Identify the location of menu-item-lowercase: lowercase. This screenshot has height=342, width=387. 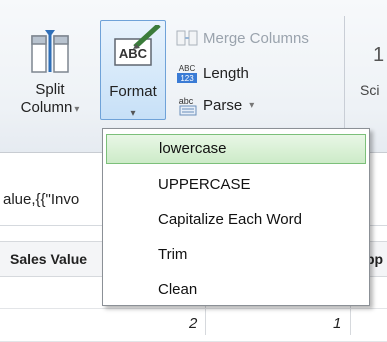
(236, 149).